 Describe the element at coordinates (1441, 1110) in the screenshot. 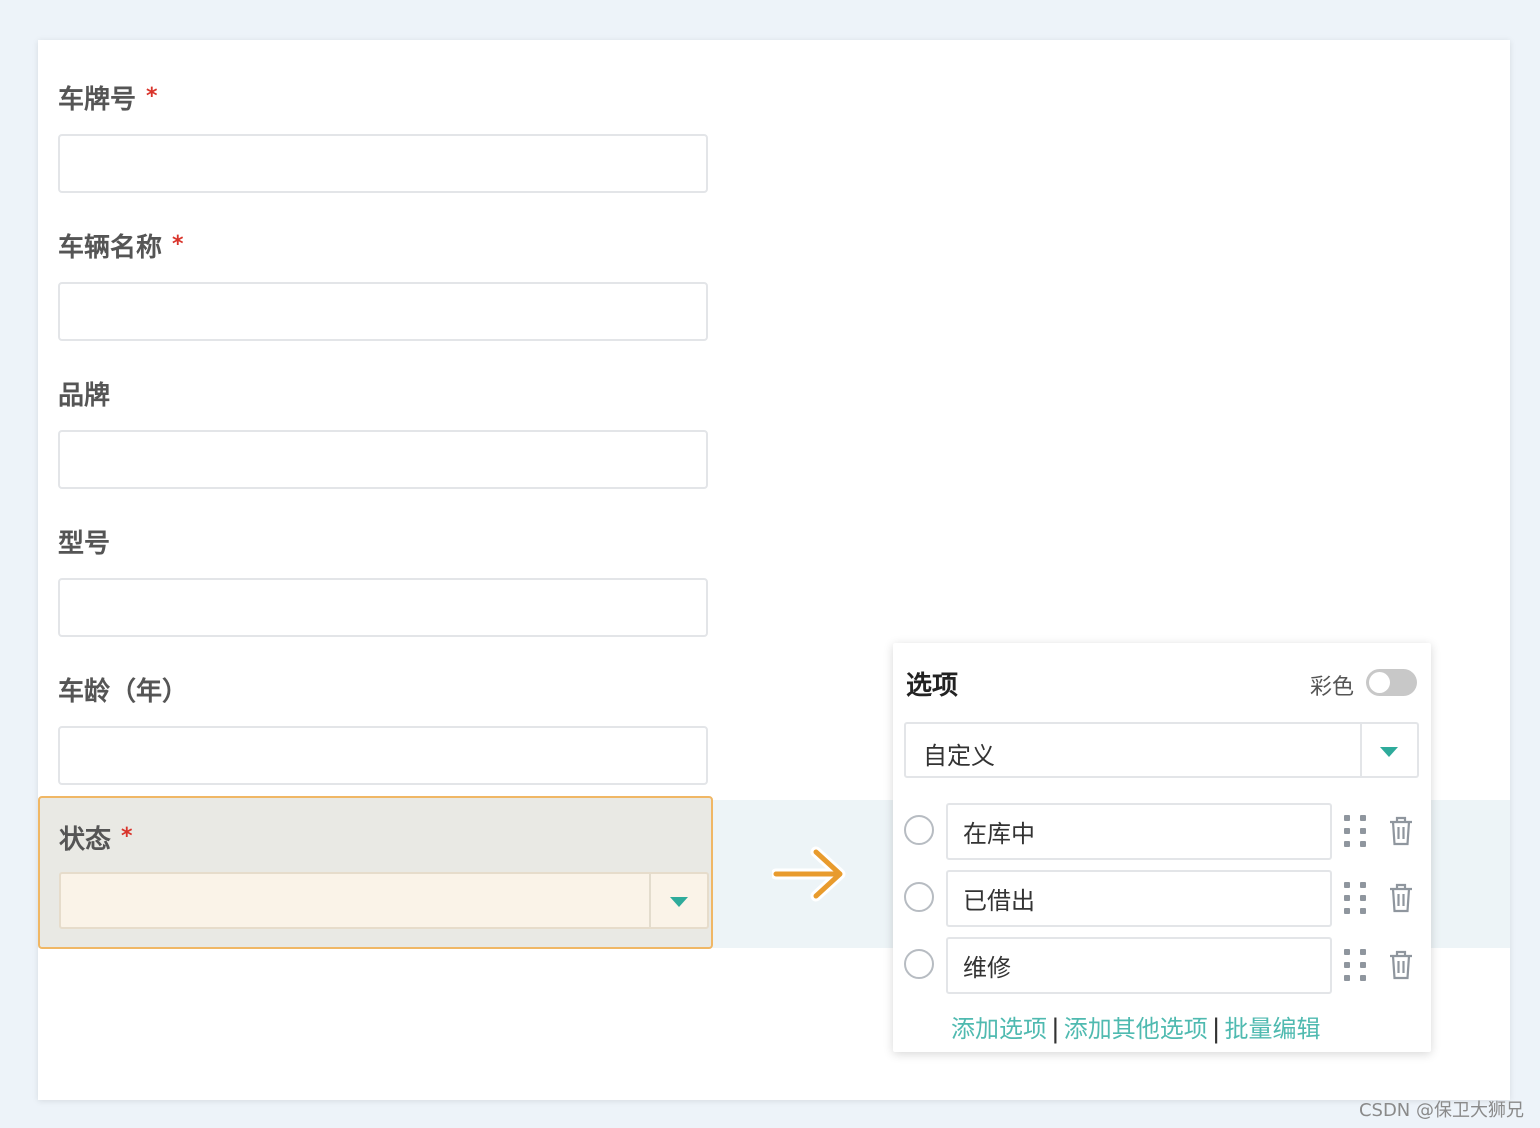

I see `watermark: CSDN @保卫大狮兄` at that location.